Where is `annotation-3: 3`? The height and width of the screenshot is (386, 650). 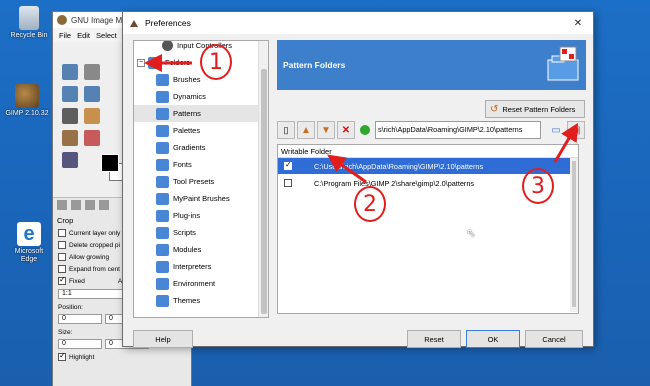 annotation-3: 3 is located at coordinates (538, 186).